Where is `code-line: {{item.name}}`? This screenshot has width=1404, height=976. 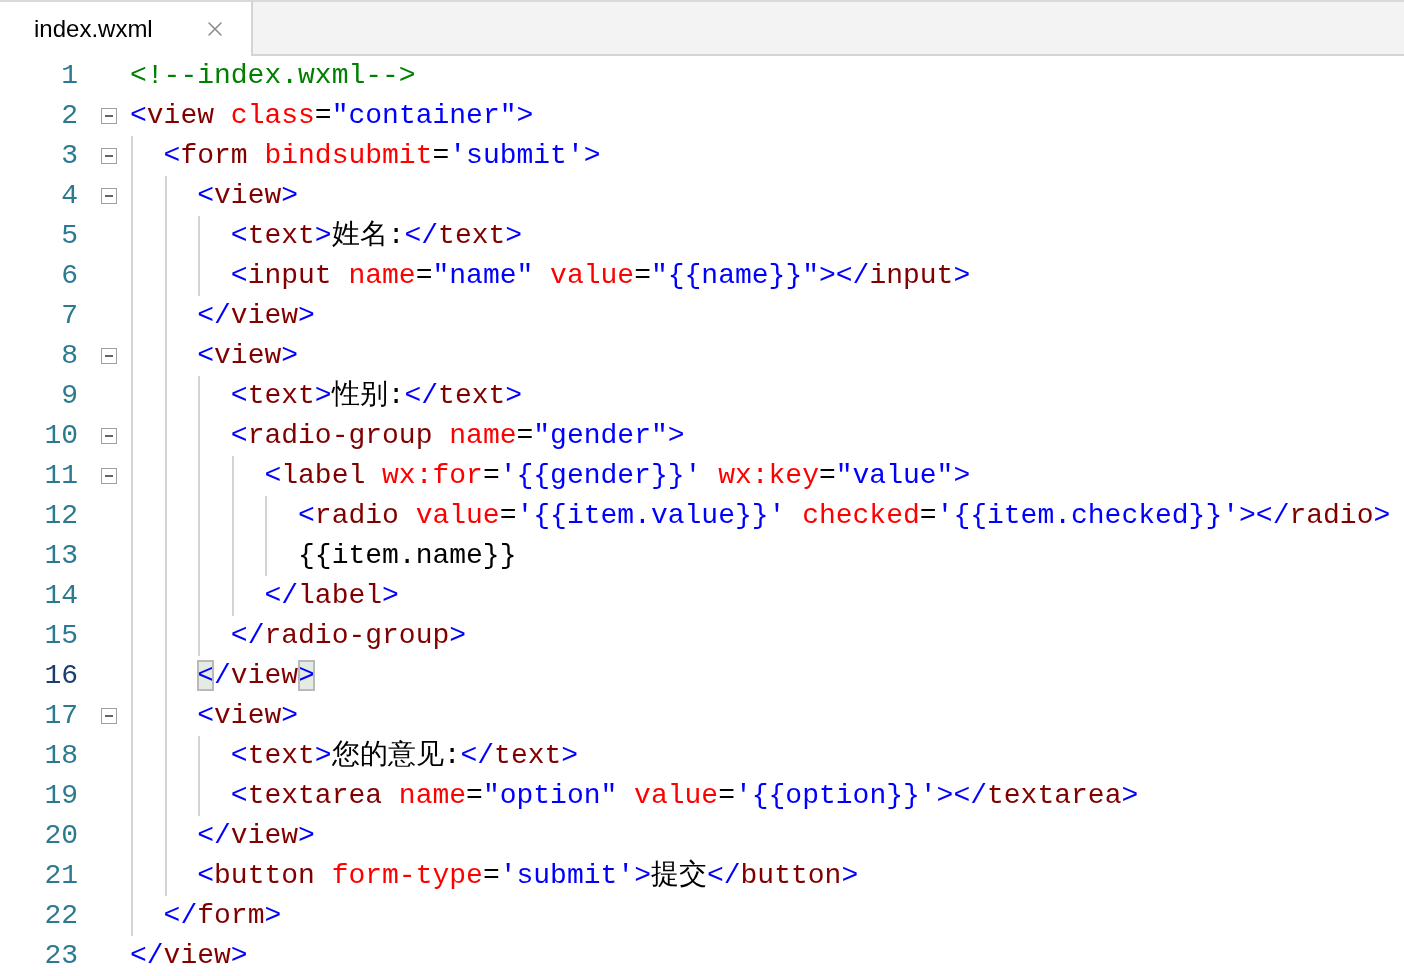 code-line: {{item.name}} is located at coordinates (407, 556).